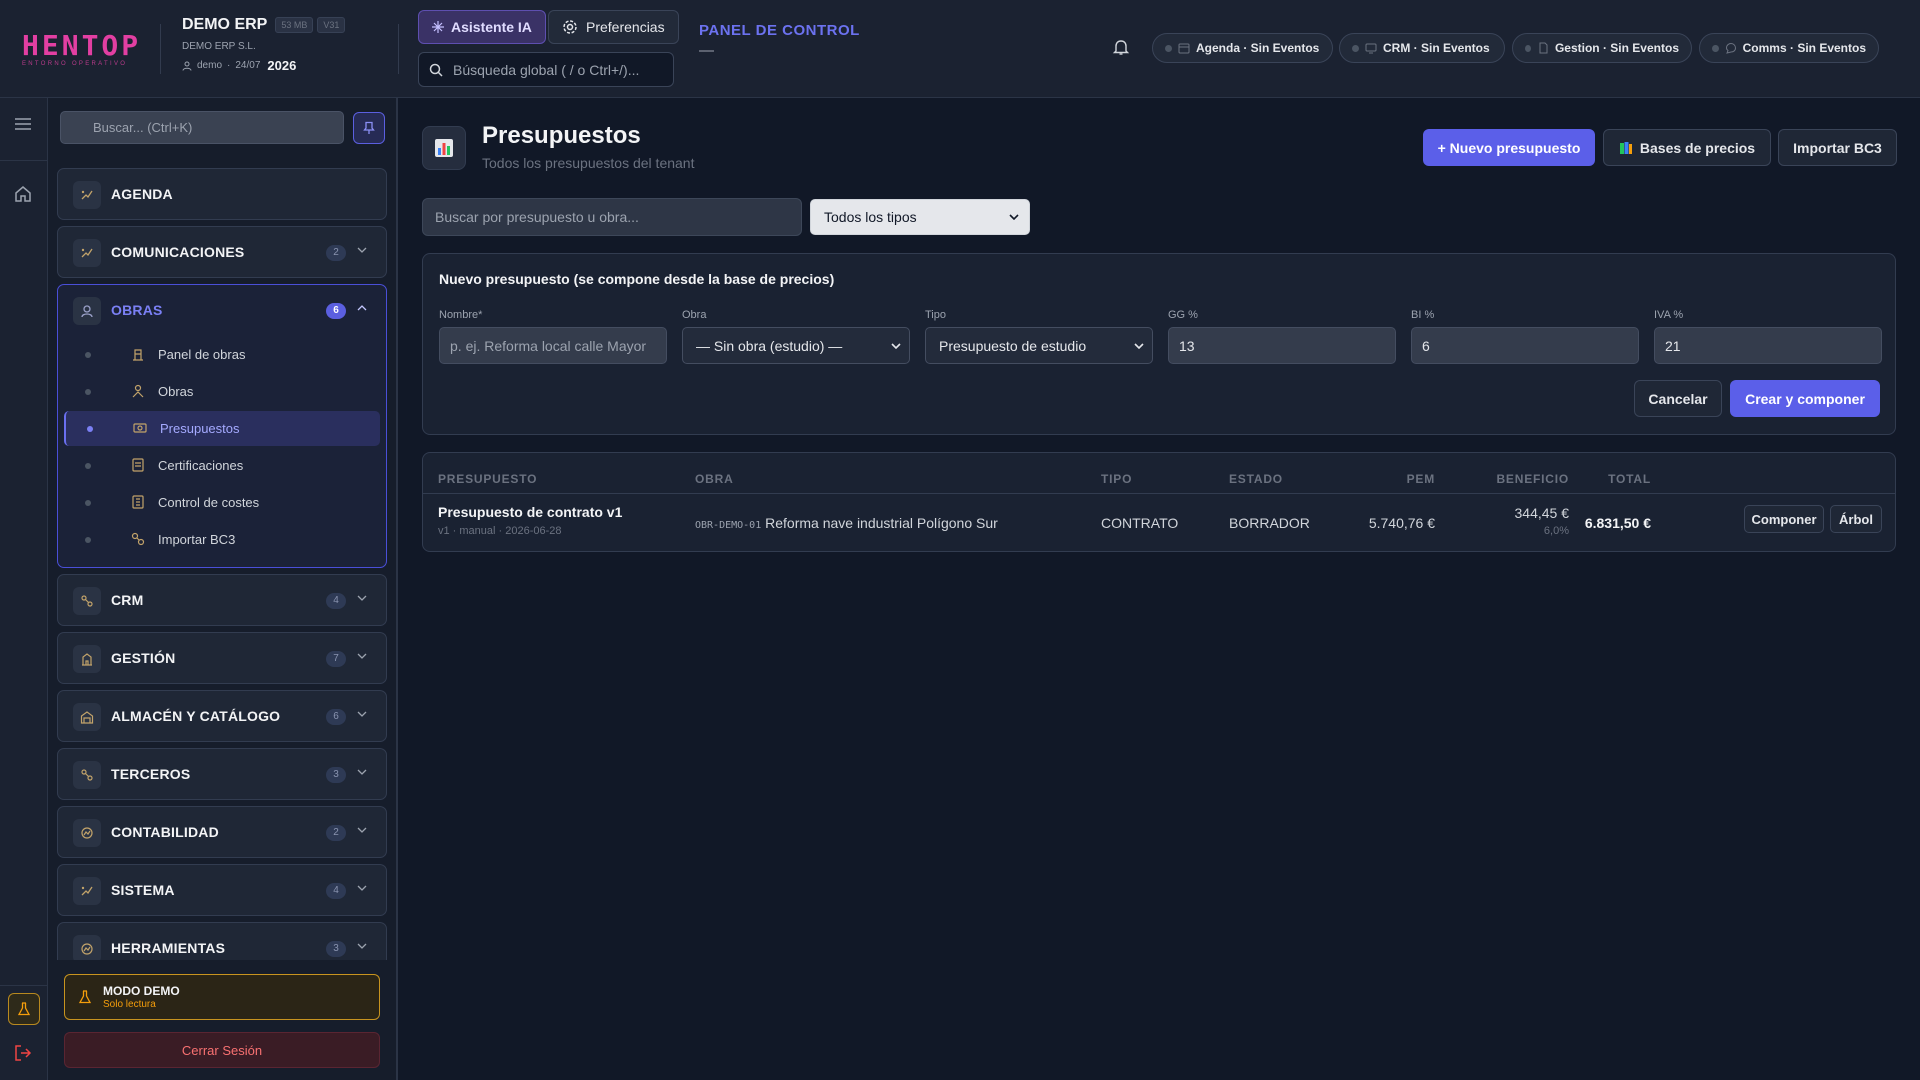 This screenshot has height=1080, width=1920. I want to click on import-bc3-button: Importar BC3, so click(1837, 147).